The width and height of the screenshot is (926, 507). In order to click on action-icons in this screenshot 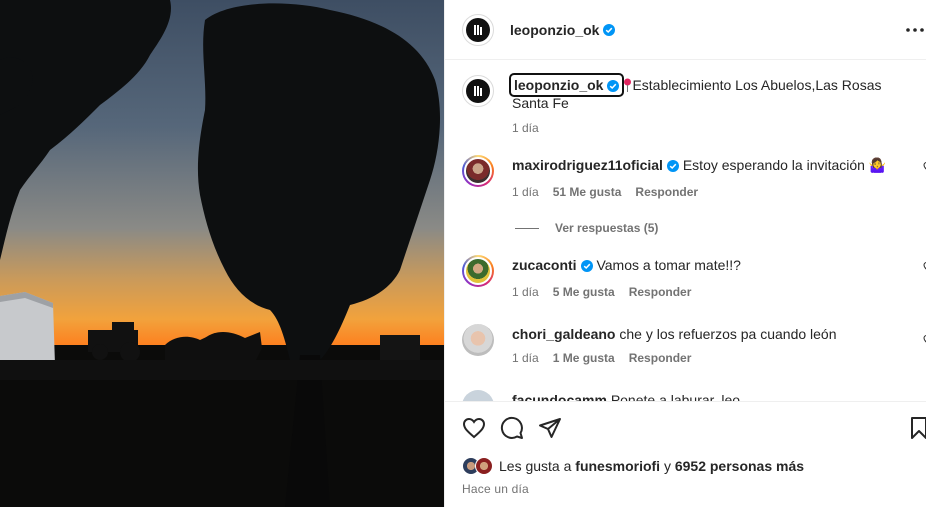, I will do `click(512, 428)`.